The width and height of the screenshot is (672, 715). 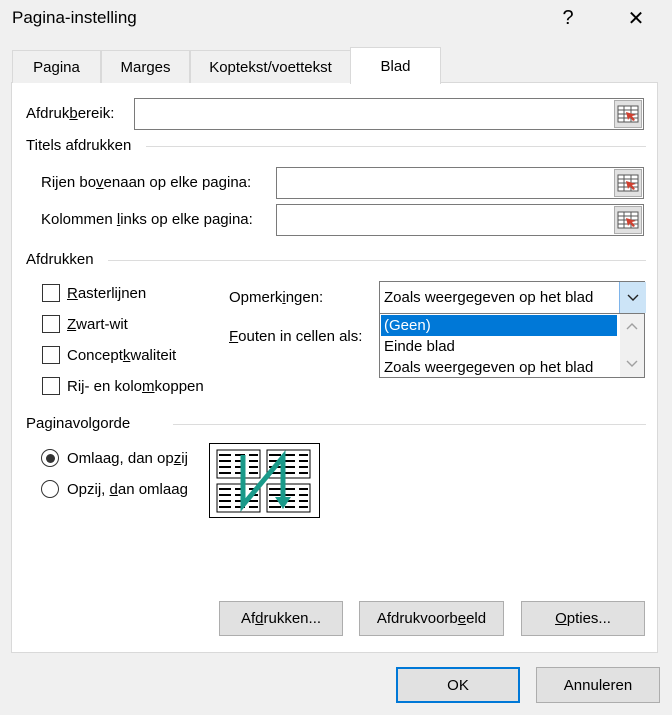 What do you see at coordinates (409, 424) in the screenshot?
I see `page-order-separator` at bounding box center [409, 424].